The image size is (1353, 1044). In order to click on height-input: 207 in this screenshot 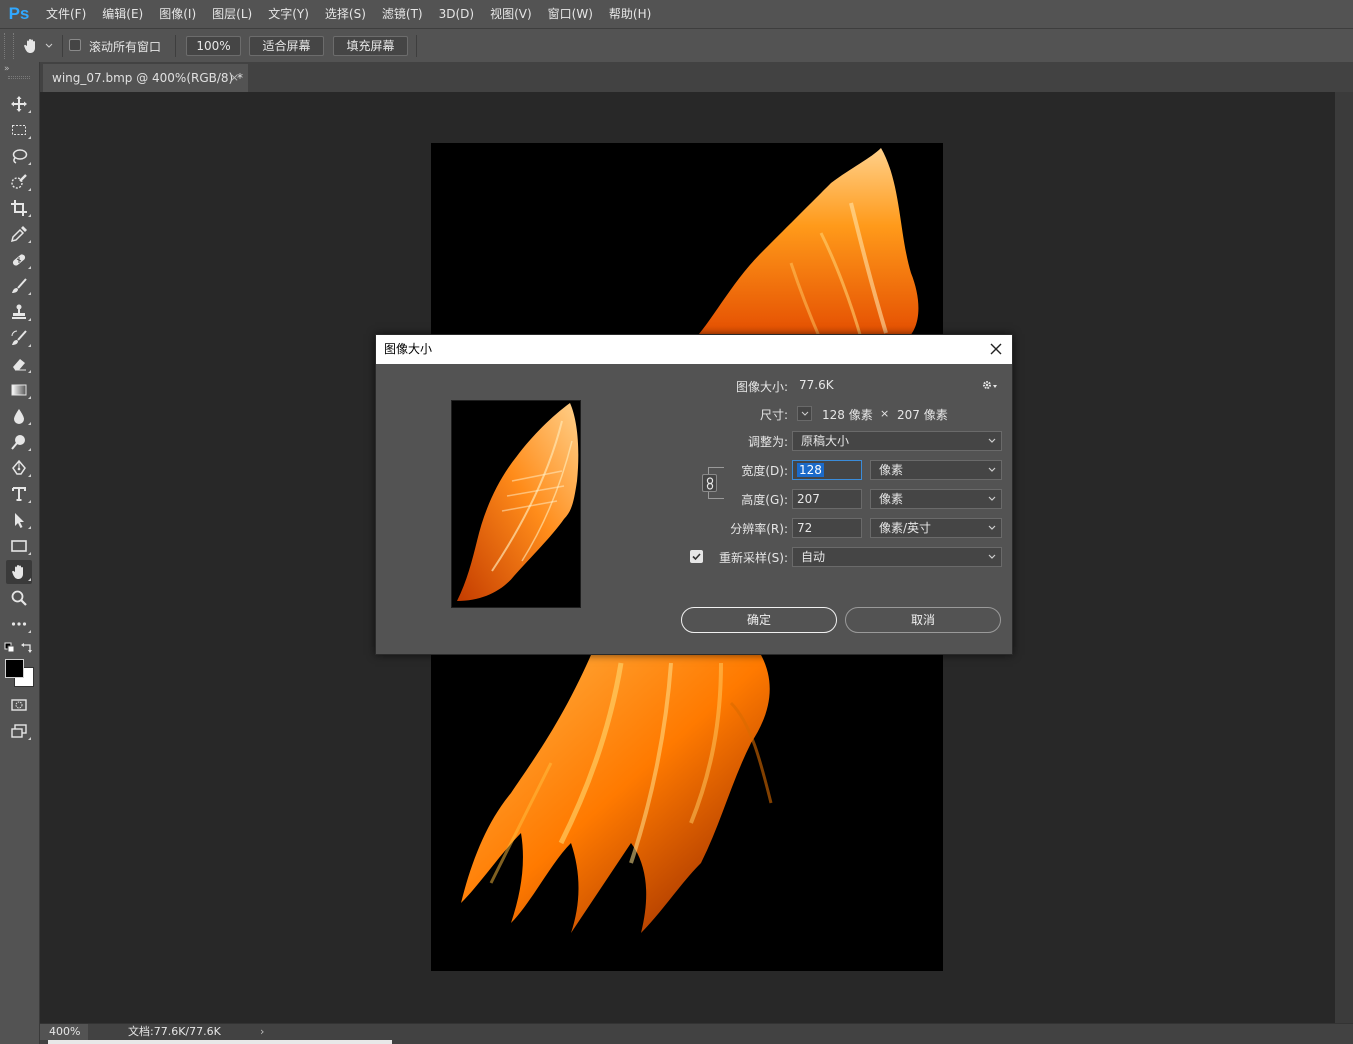, I will do `click(827, 499)`.